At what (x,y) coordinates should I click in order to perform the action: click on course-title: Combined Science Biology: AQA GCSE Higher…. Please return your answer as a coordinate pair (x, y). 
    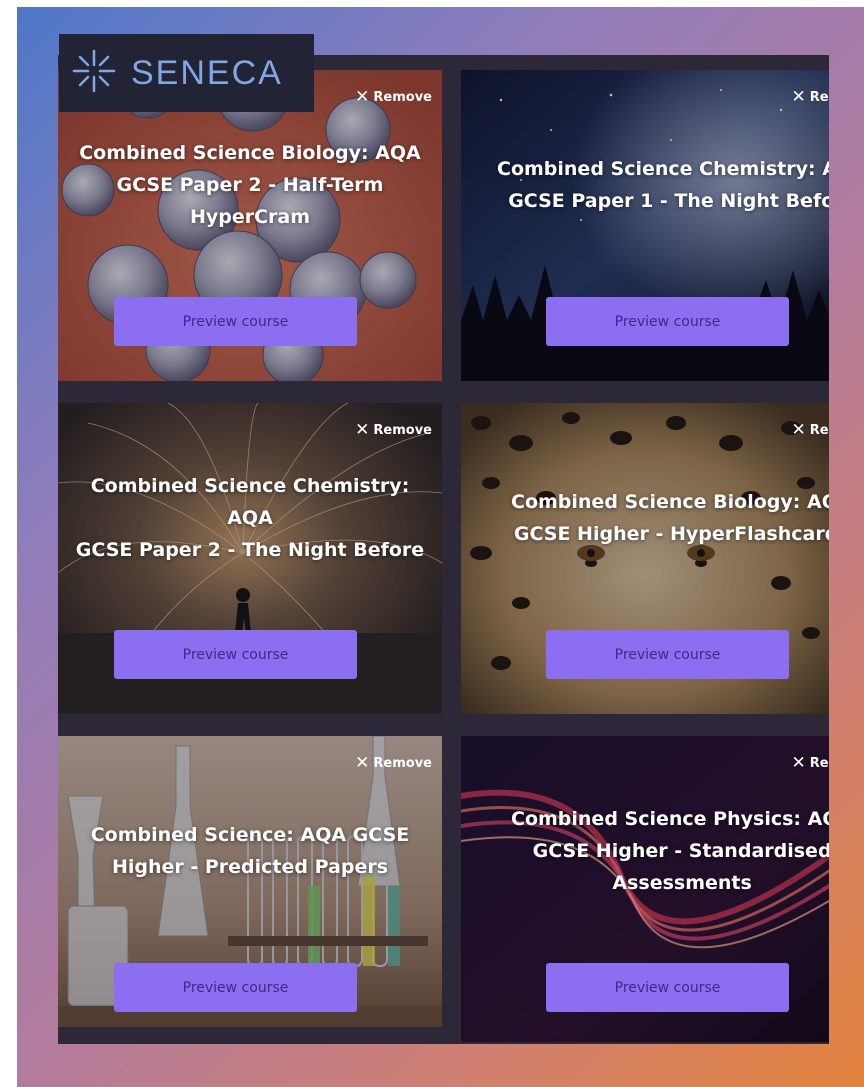
    Looking at the image, I should click on (670, 518).